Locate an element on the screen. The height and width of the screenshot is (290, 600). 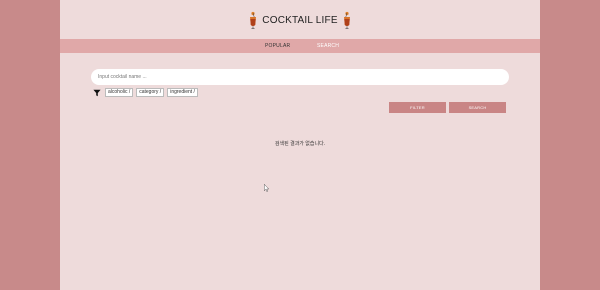
filter-chip-alcoholic: alcoholic / is located at coordinates (119, 92).